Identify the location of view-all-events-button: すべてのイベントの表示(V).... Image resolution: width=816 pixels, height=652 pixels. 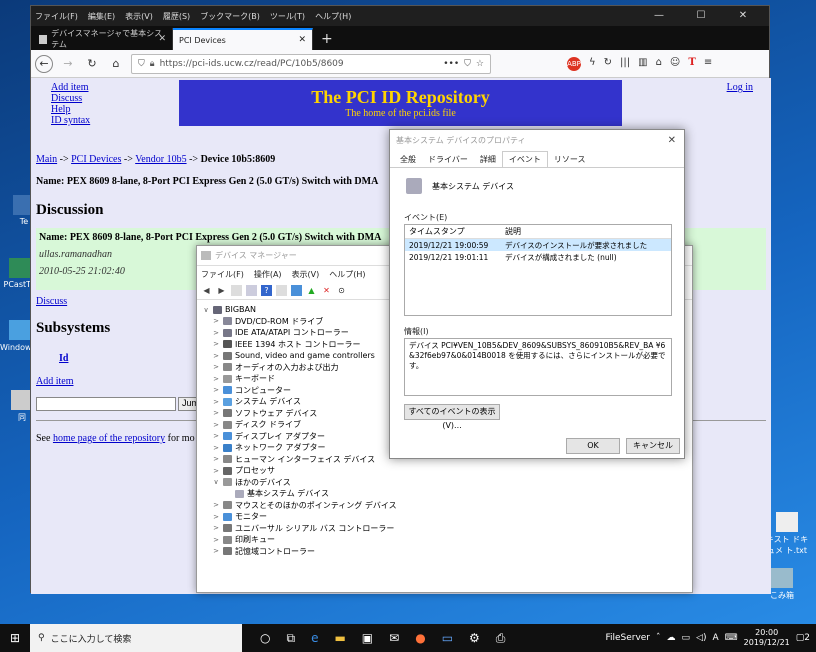
(452, 417).